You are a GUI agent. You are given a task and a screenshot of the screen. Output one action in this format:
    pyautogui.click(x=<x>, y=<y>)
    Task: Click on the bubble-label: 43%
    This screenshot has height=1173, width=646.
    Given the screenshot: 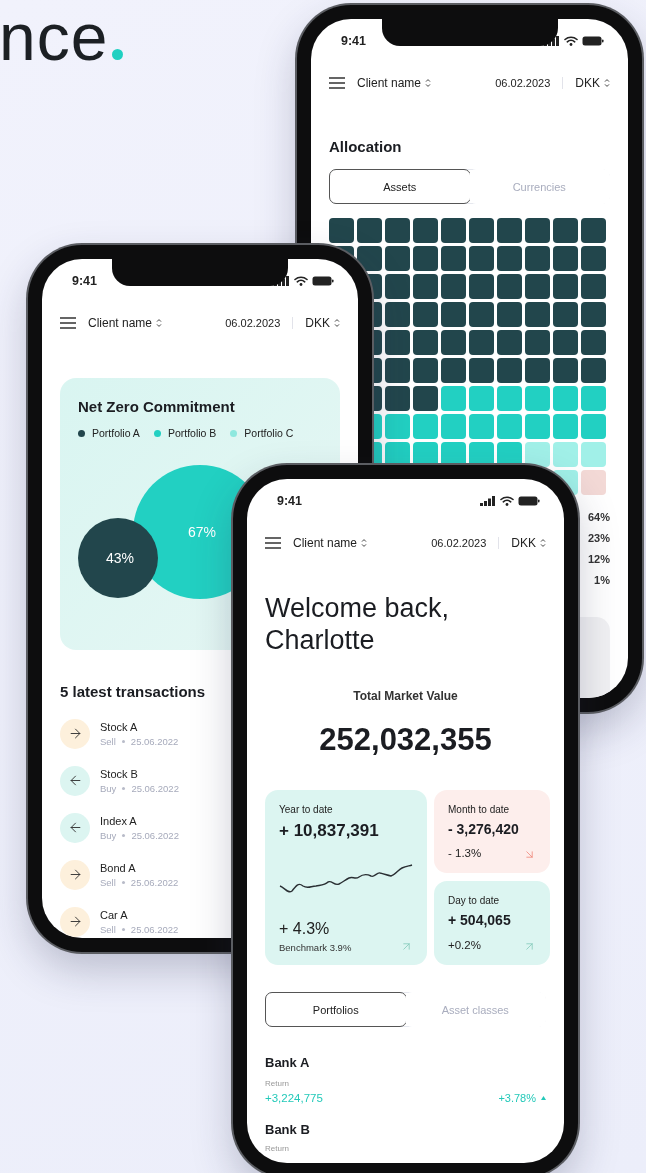 What is the action you would take?
    pyautogui.click(x=120, y=558)
    